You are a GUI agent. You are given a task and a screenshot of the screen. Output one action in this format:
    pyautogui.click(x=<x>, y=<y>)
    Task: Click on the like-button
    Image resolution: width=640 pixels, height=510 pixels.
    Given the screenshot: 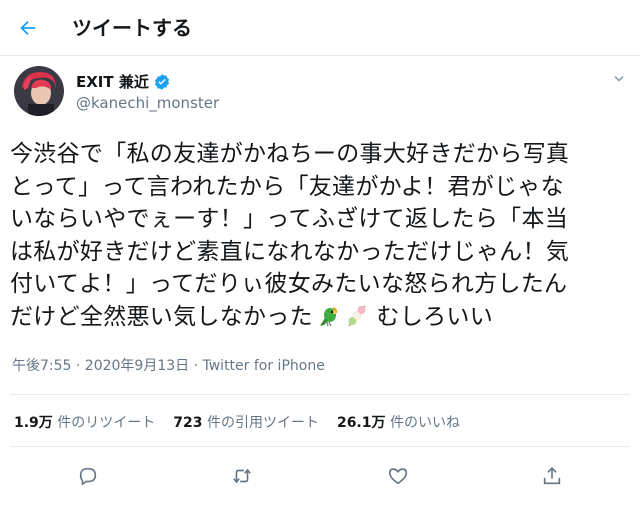 What is the action you would take?
    pyautogui.click(x=398, y=476)
    